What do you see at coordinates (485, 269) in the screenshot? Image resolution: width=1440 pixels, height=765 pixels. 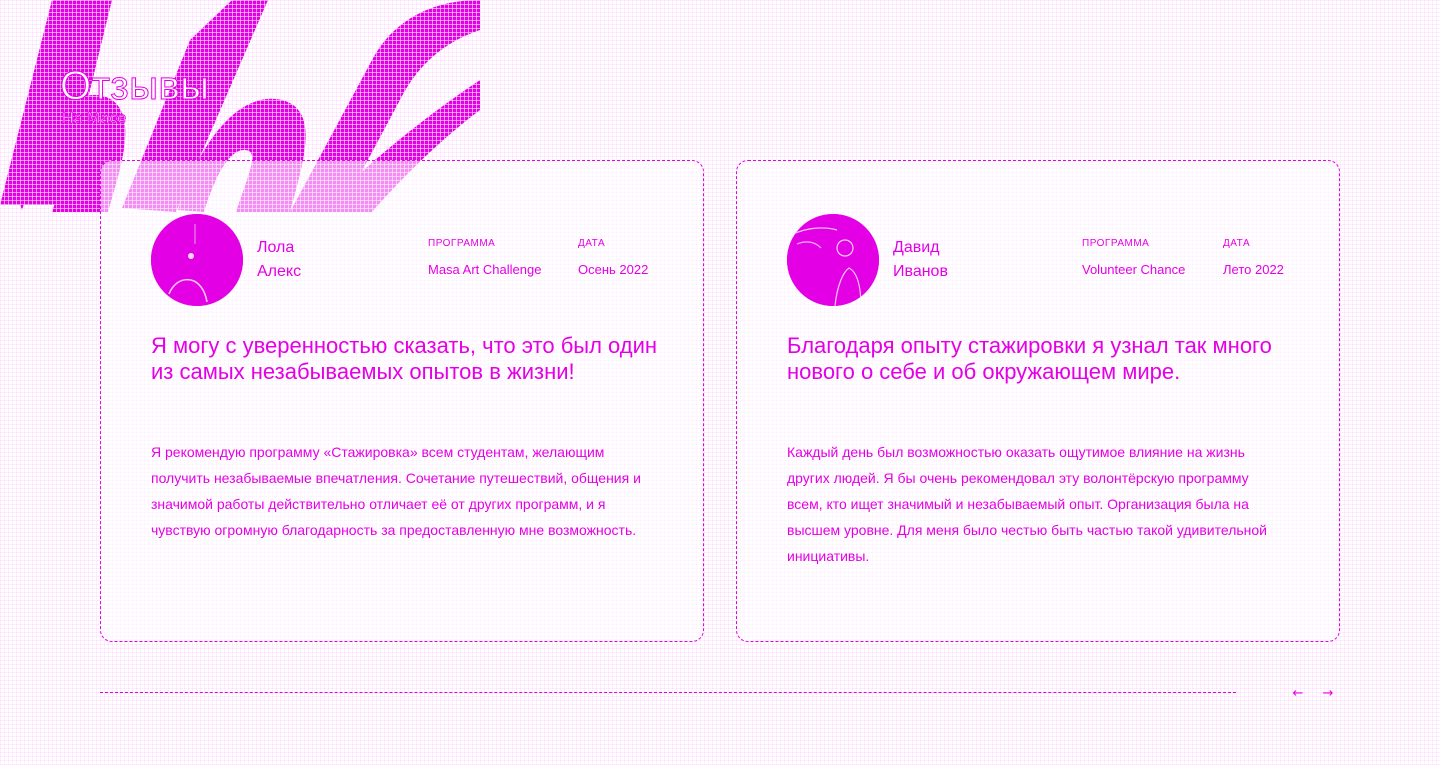 I see `program-value: Masa Art Challenge` at bounding box center [485, 269].